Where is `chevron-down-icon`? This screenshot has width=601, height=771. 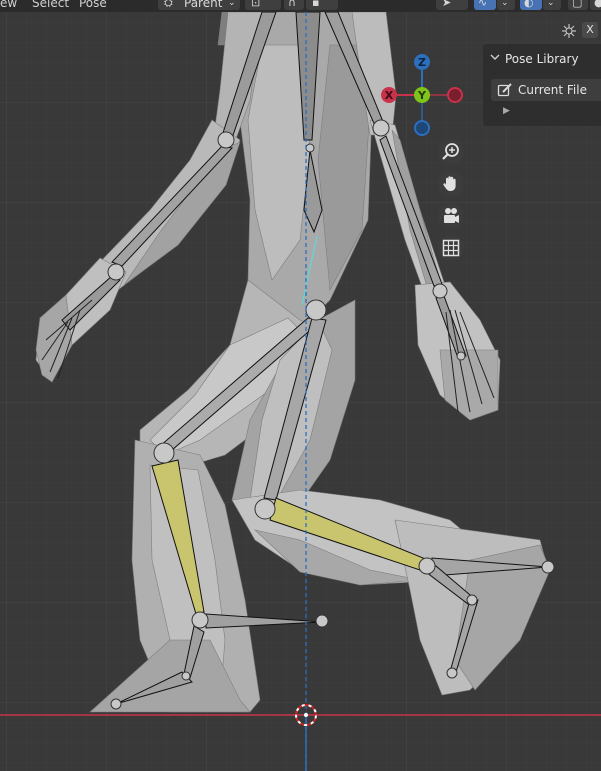
chevron-down-icon is located at coordinates (495, 58).